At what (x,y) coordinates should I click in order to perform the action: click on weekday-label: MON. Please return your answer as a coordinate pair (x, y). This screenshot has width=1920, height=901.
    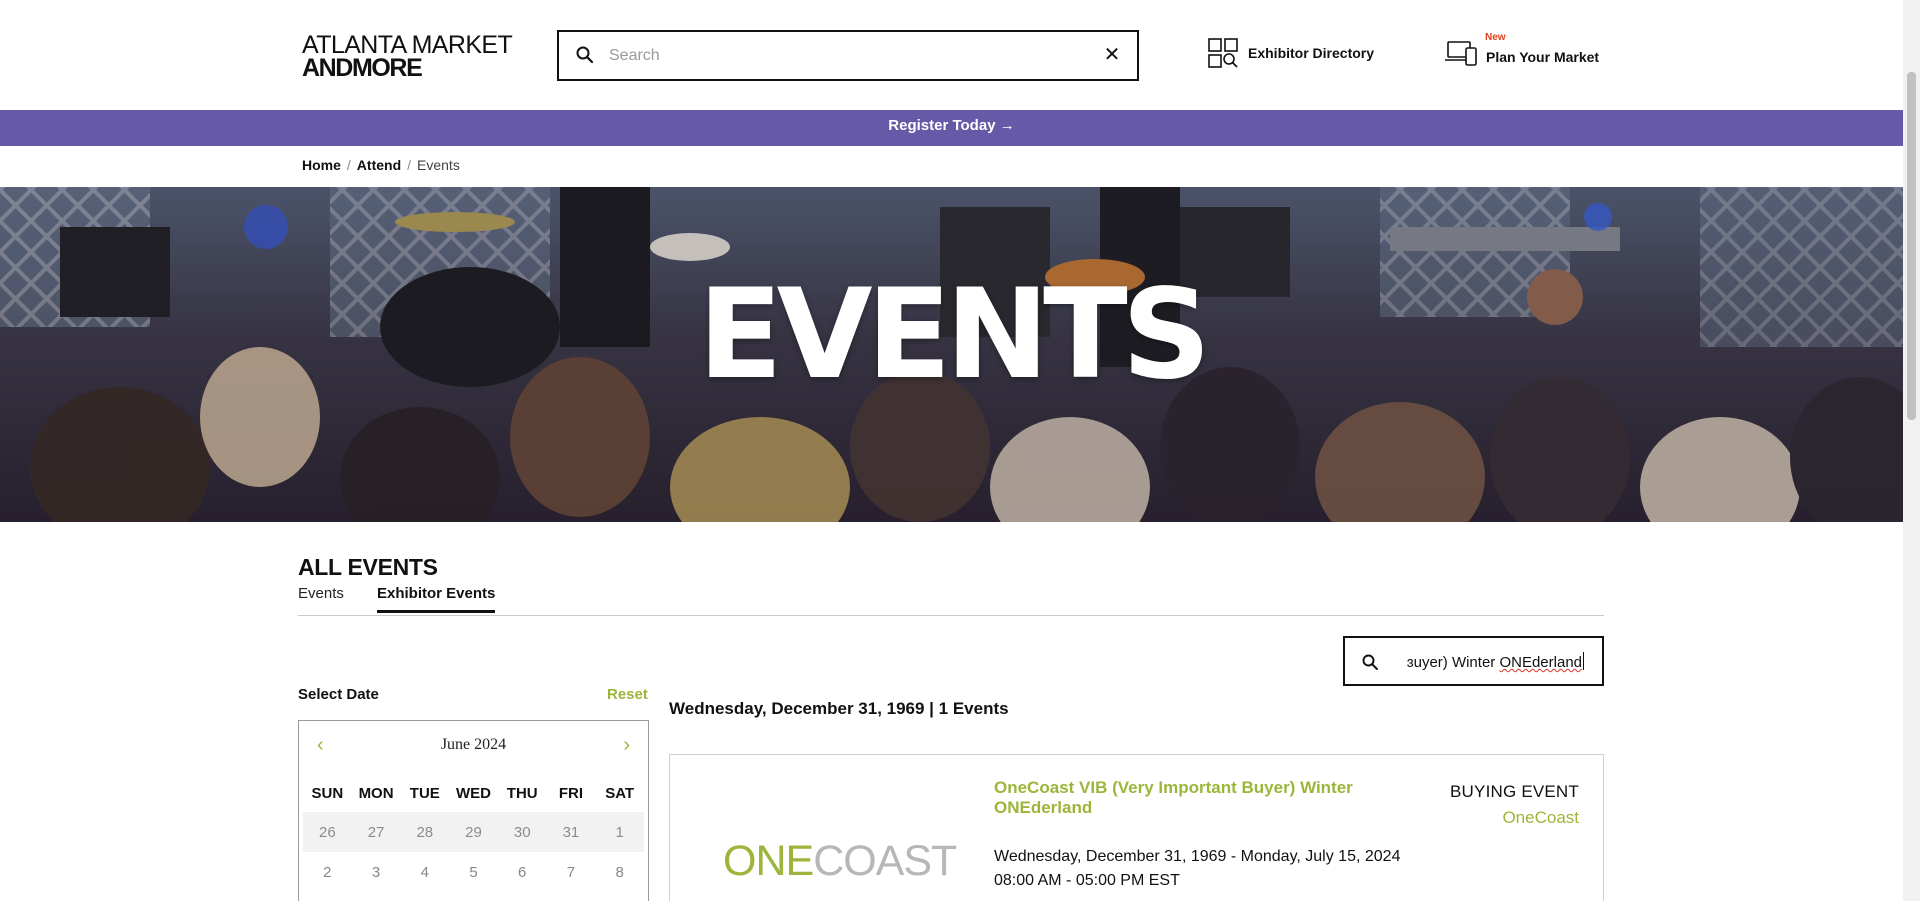
    Looking at the image, I should click on (376, 793).